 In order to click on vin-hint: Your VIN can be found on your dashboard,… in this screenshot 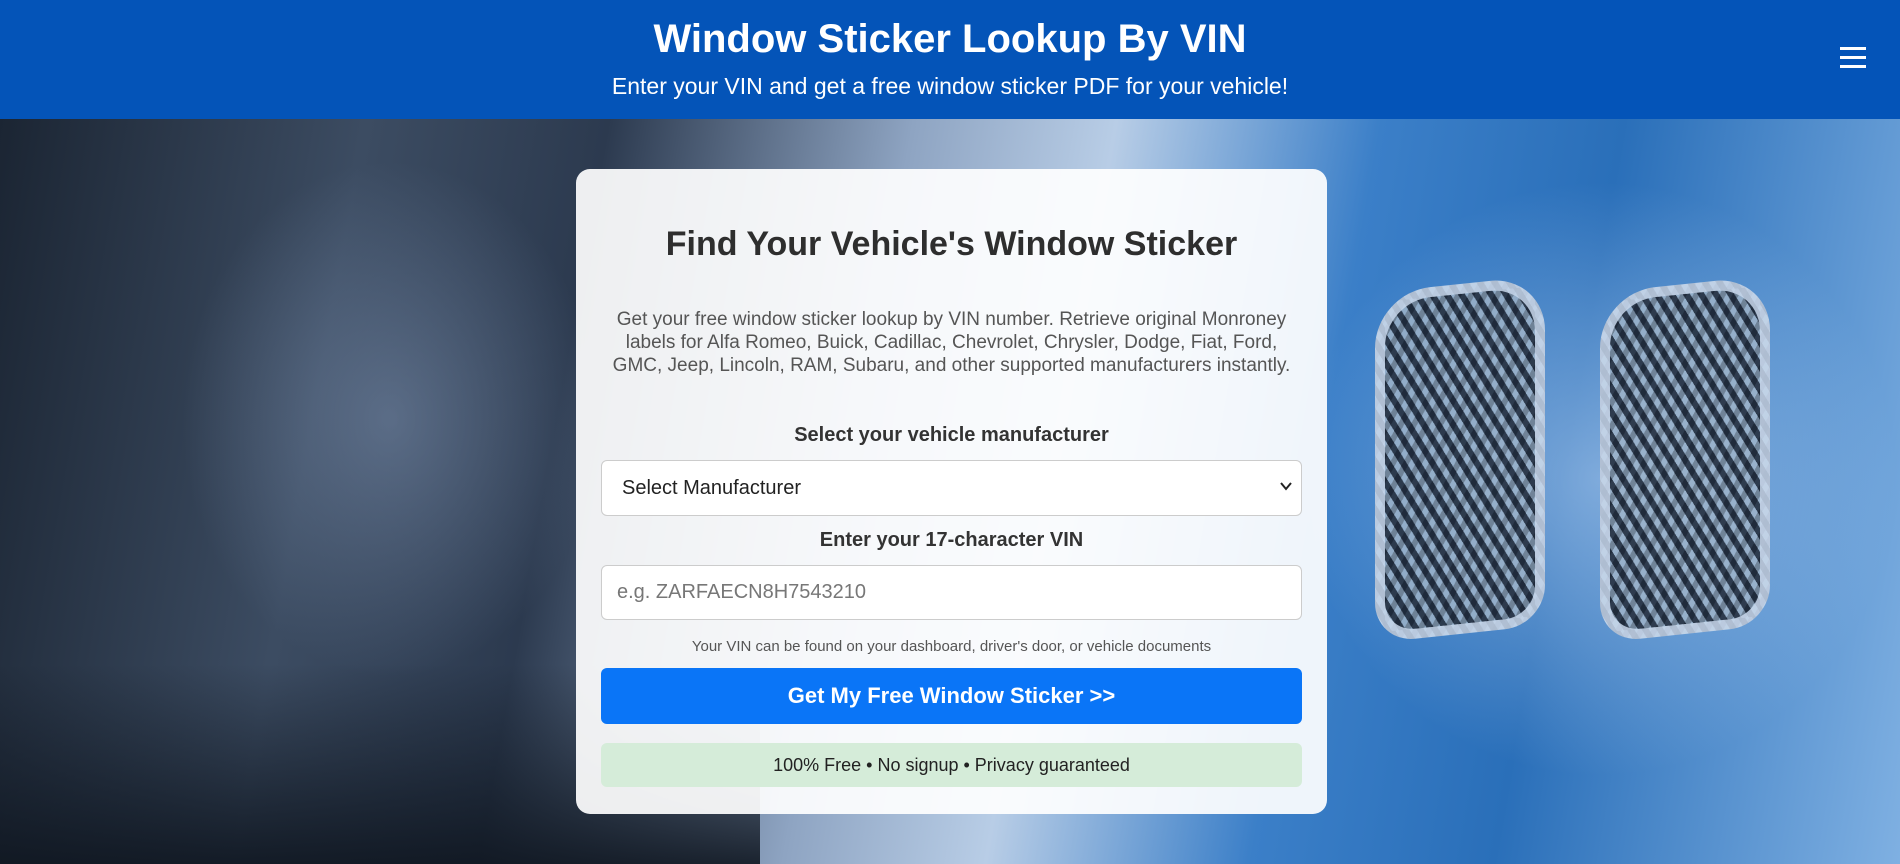, I will do `click(951, 646)`.